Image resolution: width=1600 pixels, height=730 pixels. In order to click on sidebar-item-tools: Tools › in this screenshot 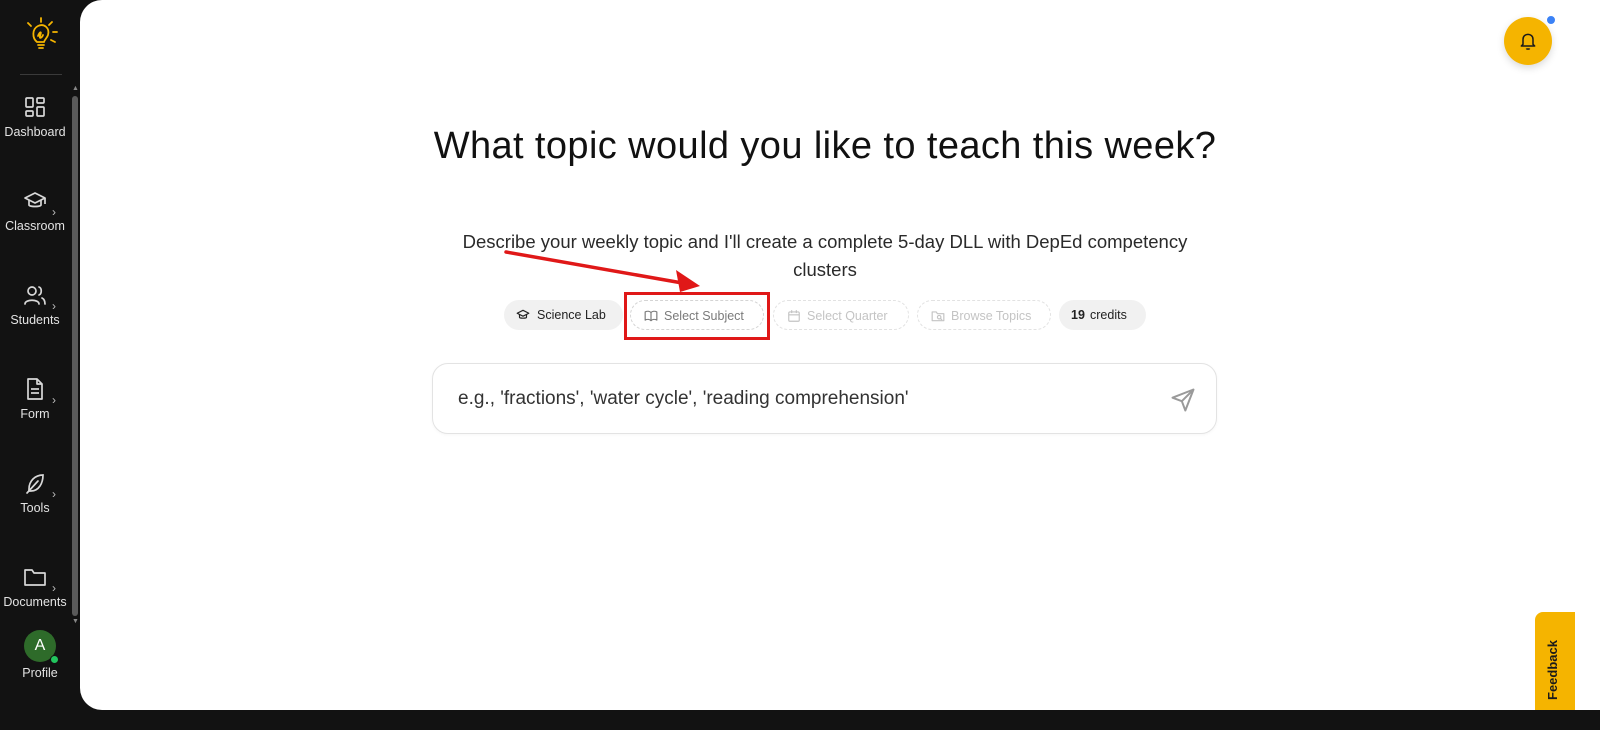, I will do `click(35, 501)`.